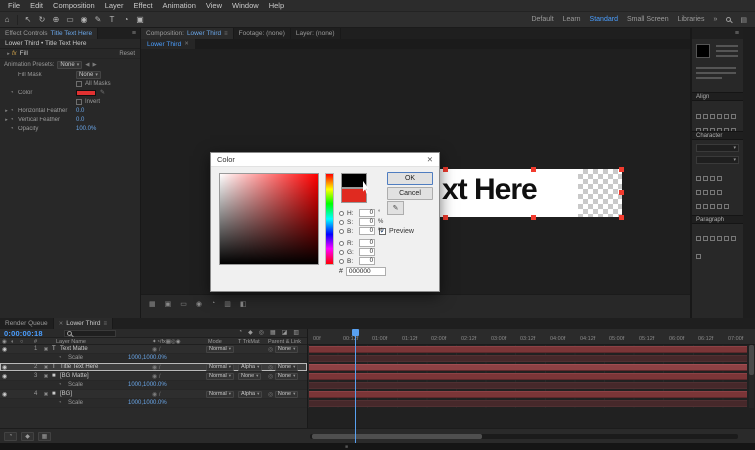 Image resolution: width=755 pixels, height=450 pixels. I want to click on workspace-standard: Standard, so click(604, 19).